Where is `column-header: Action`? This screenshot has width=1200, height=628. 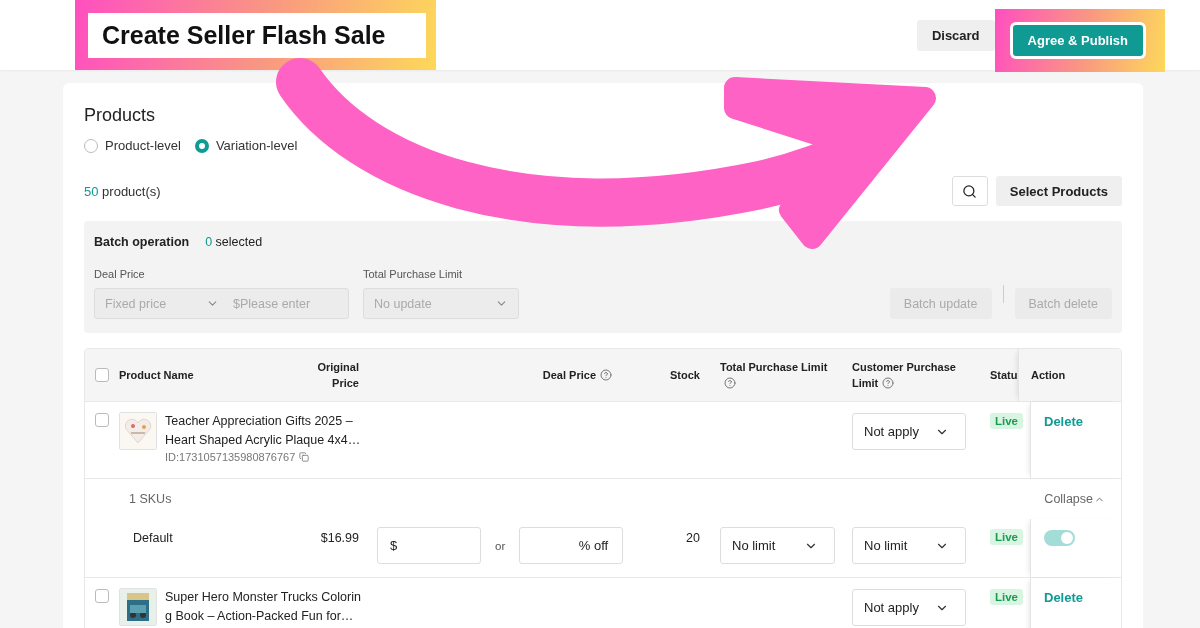
column-header: Action is located at coordinates (1048, 375).